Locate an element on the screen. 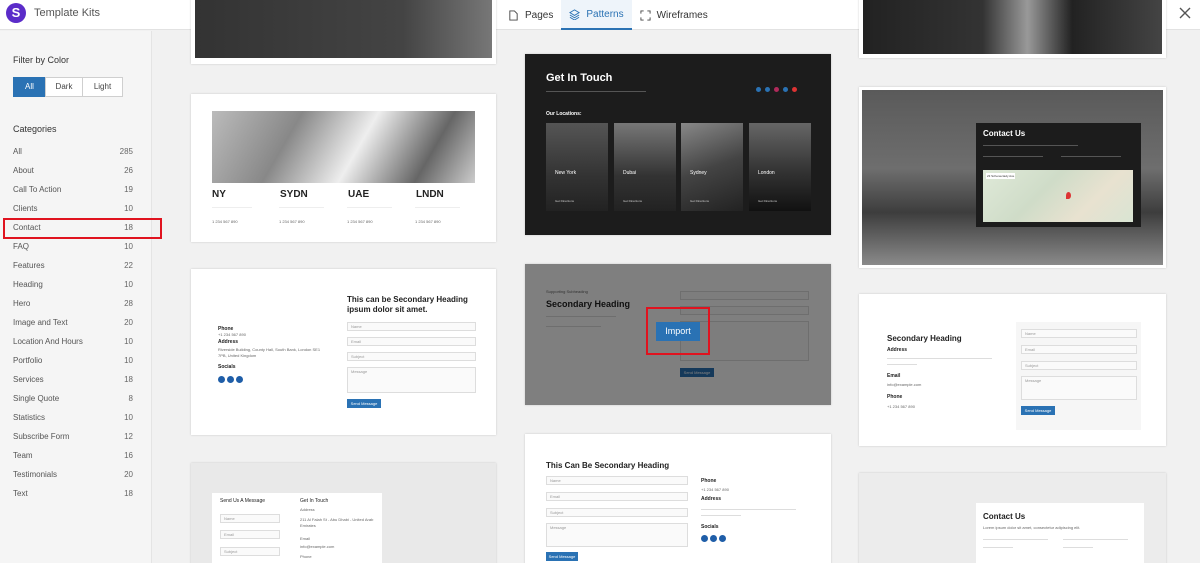 Image resolution: width=1200 pixels, height=563 pixels. import-button: Import is located at coordinates (678, 331).